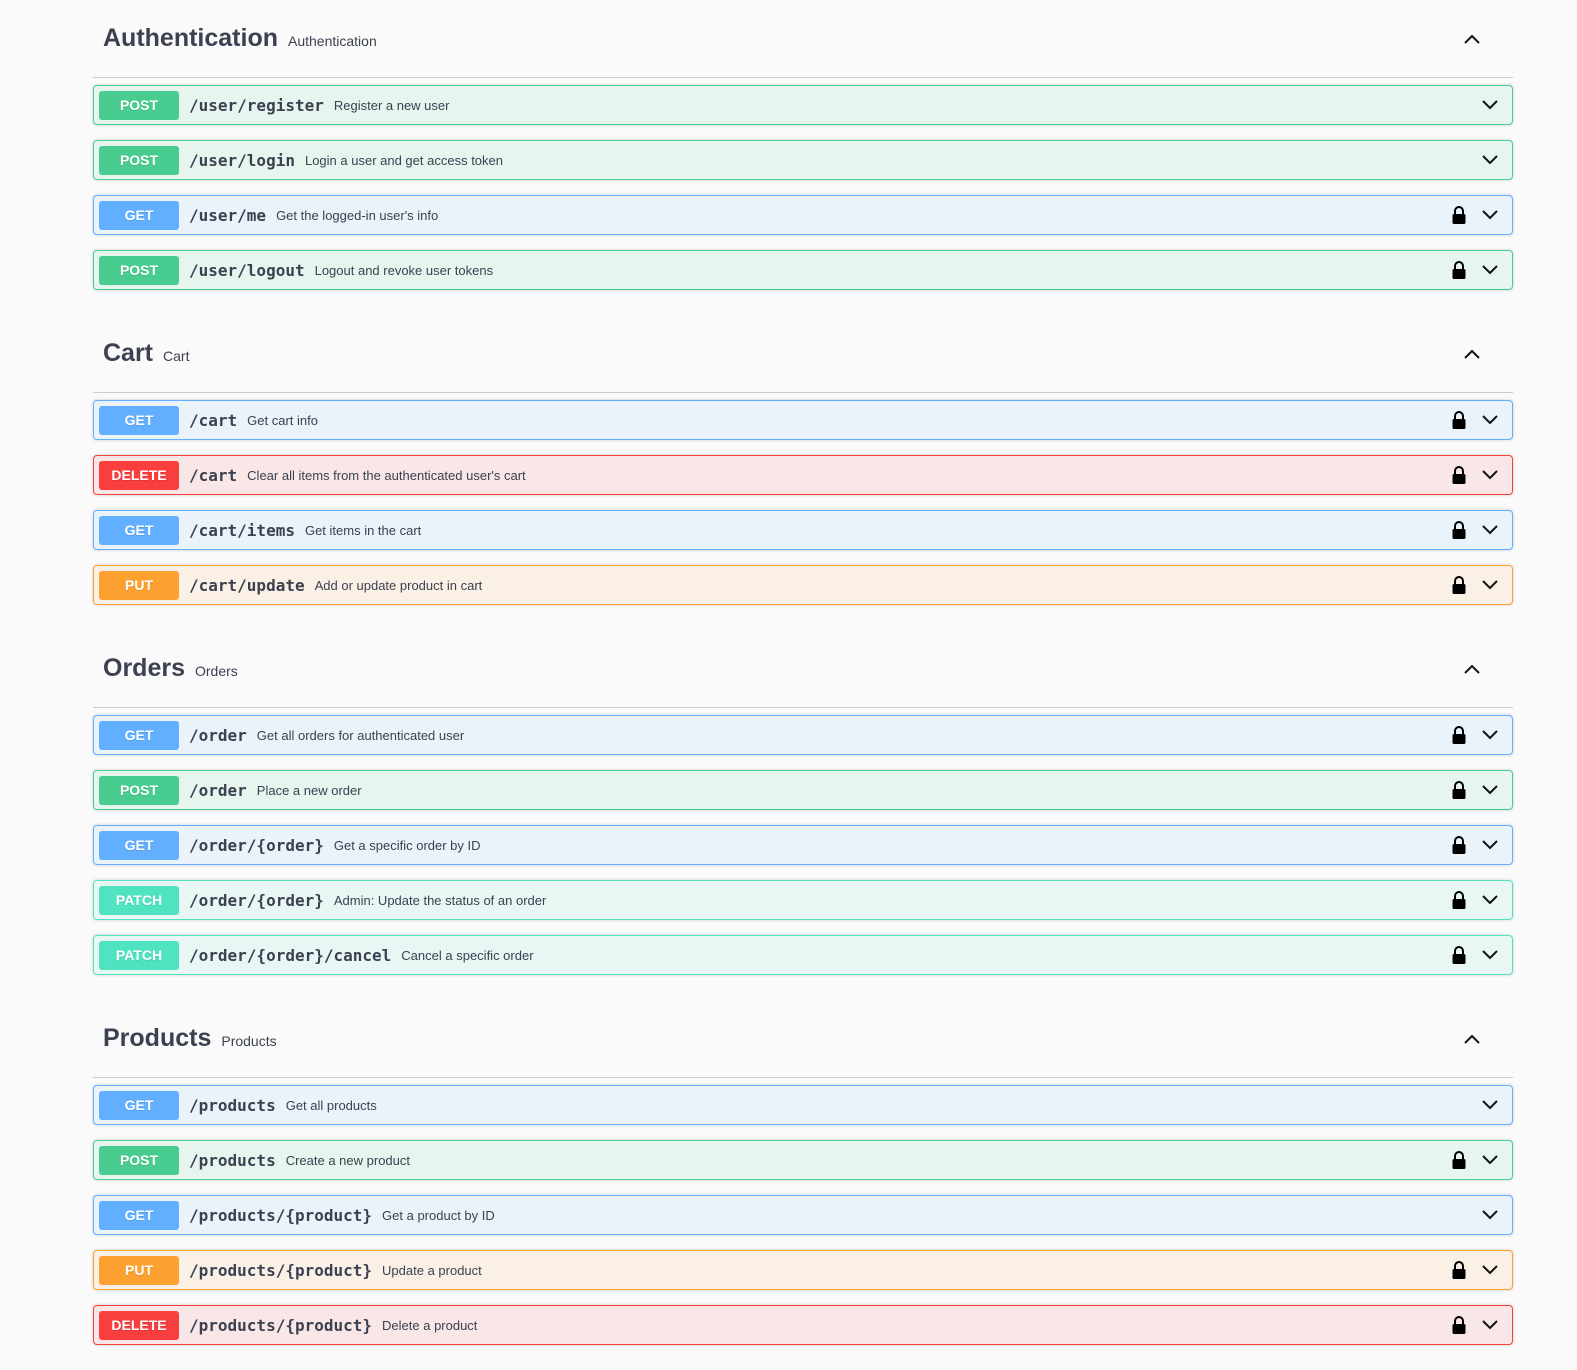  I want to click on operation-path: /order/{order}, so click(256, 900).